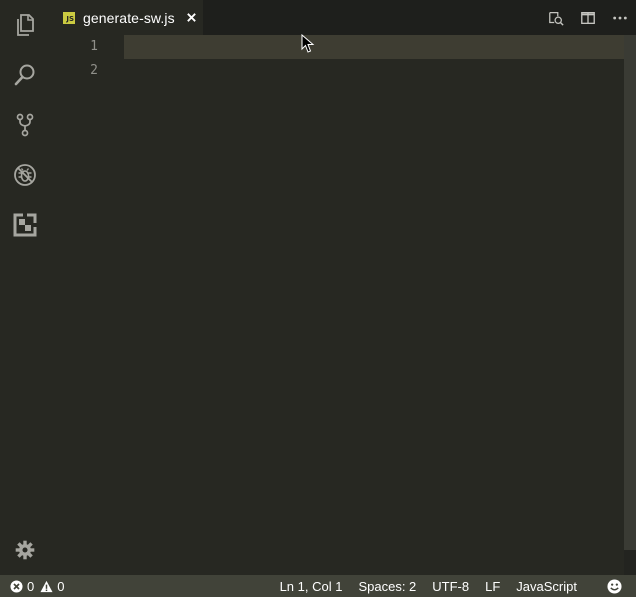  Describe the element at coordinates (31, 586) in the screenshot. I see `error-count: 0` at that location.